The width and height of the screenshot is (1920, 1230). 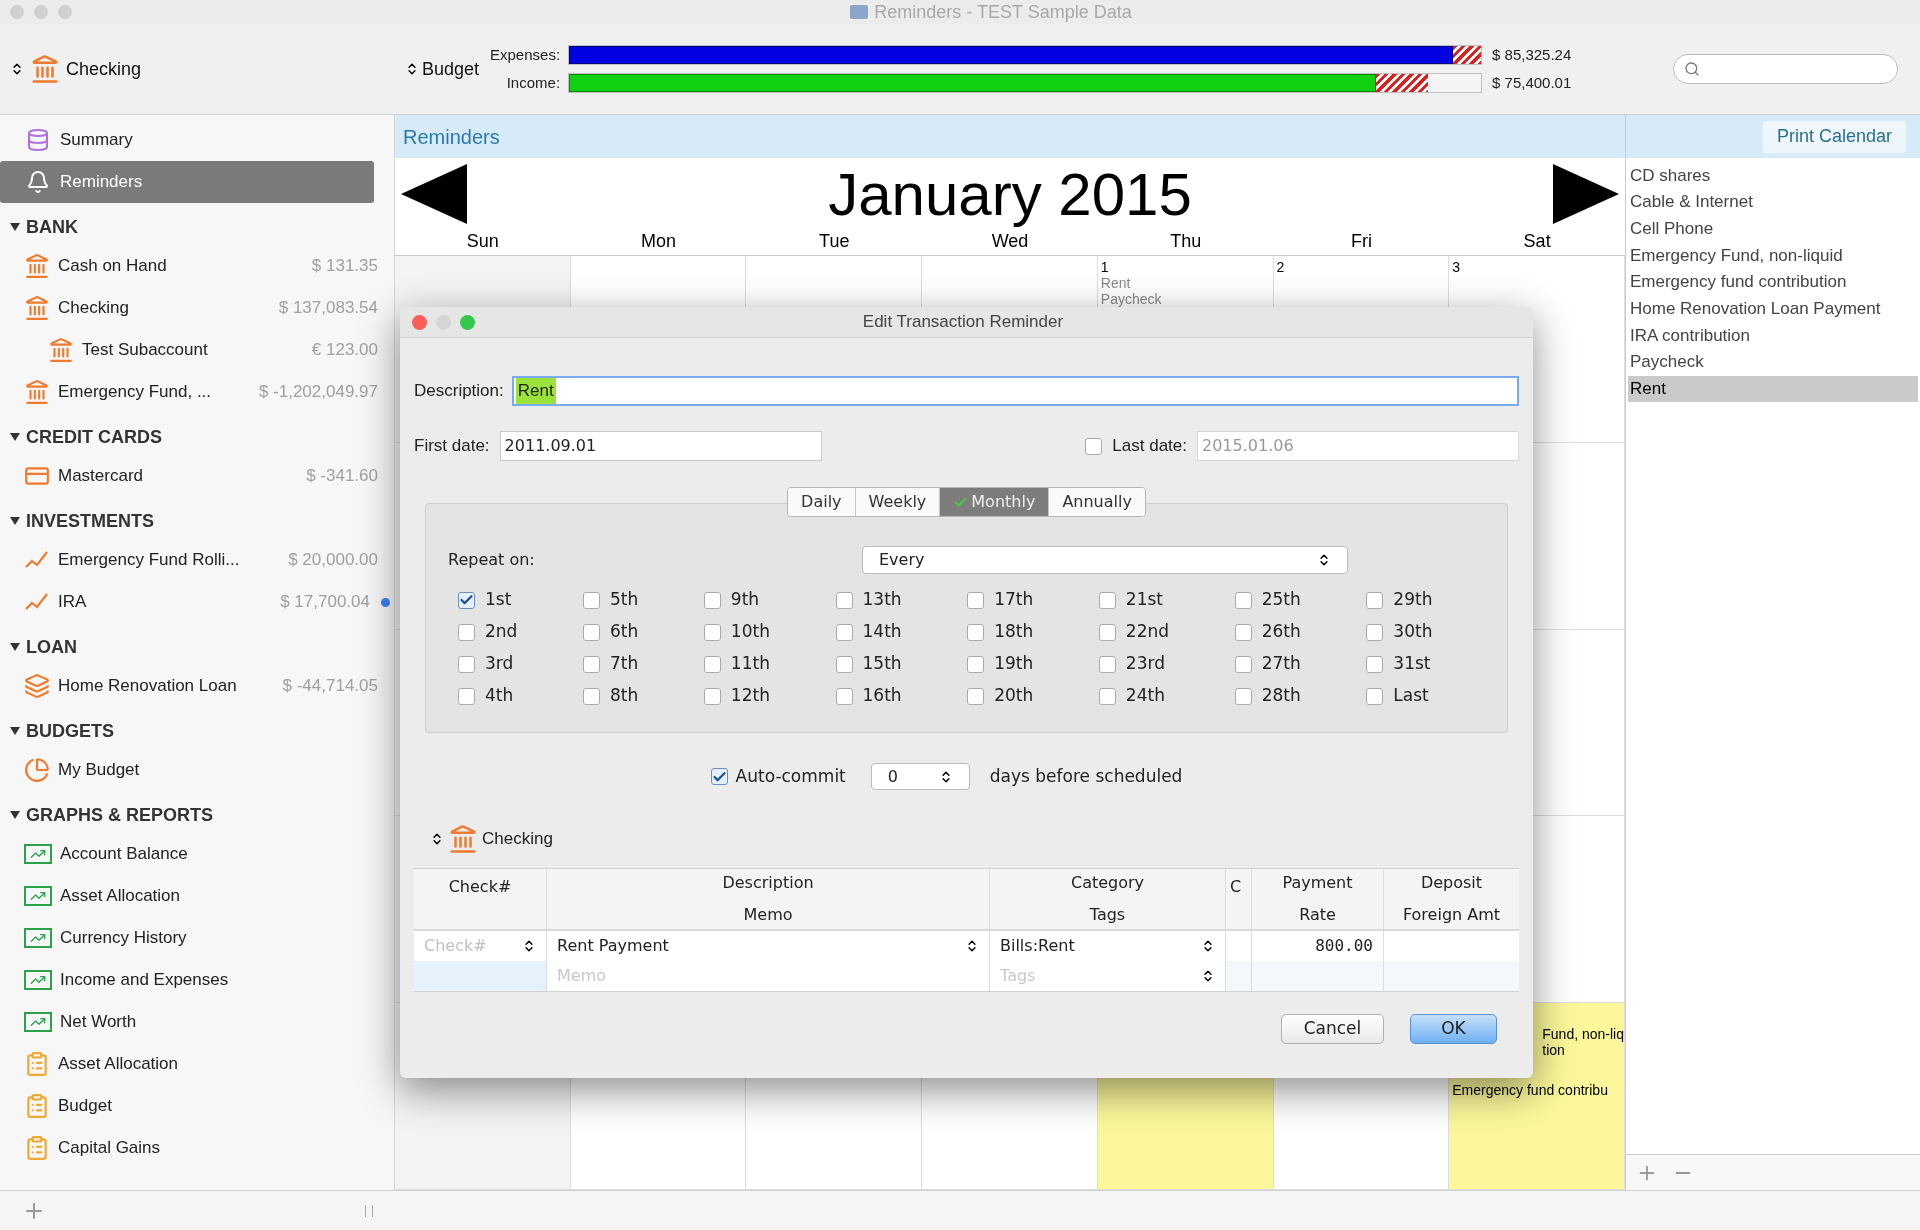 What do you see at coordinates (482, 241) in the screenshot?
I see `weekday-label: Sun` at bounding box center [482, 241].